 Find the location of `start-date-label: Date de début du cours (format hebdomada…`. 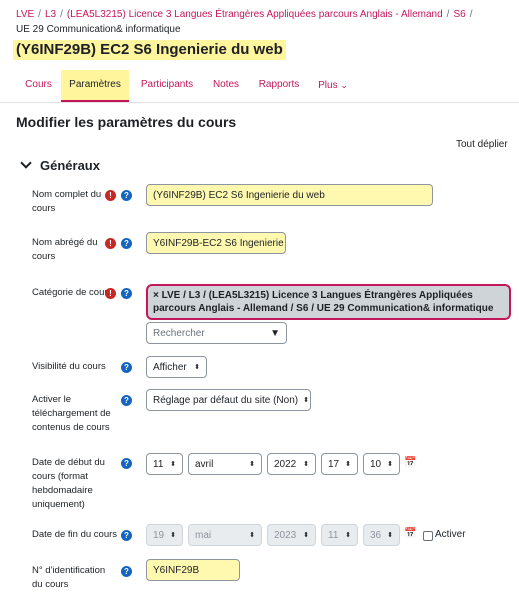

start-date-label: Date de début du cours (format hebdomada… is located at coordinates (68, 483).